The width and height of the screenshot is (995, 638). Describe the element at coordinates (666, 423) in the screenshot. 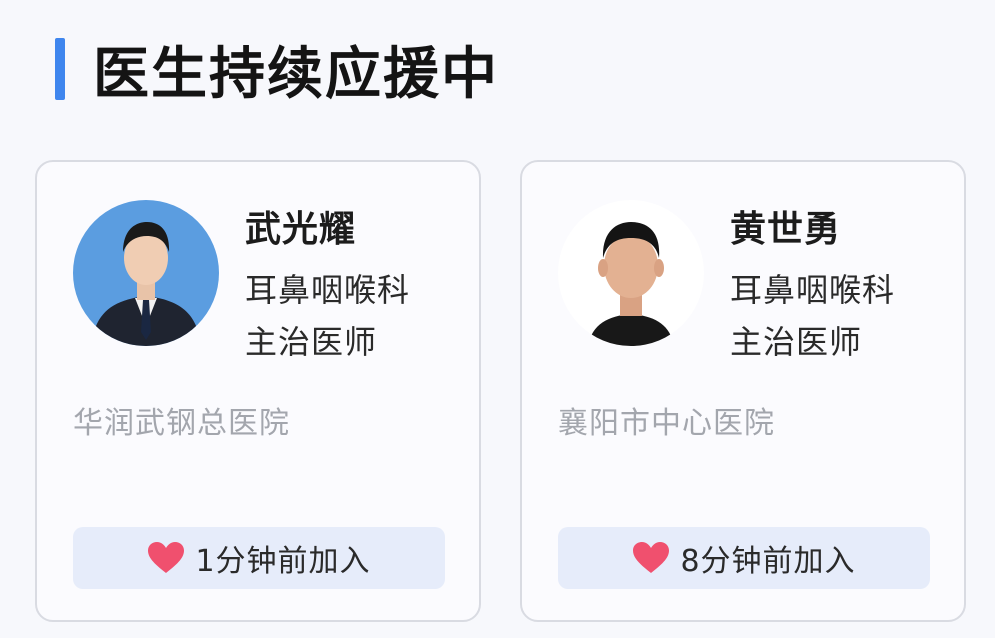

I see `doctor-hospital: 襄阳市中心医院` at that location.